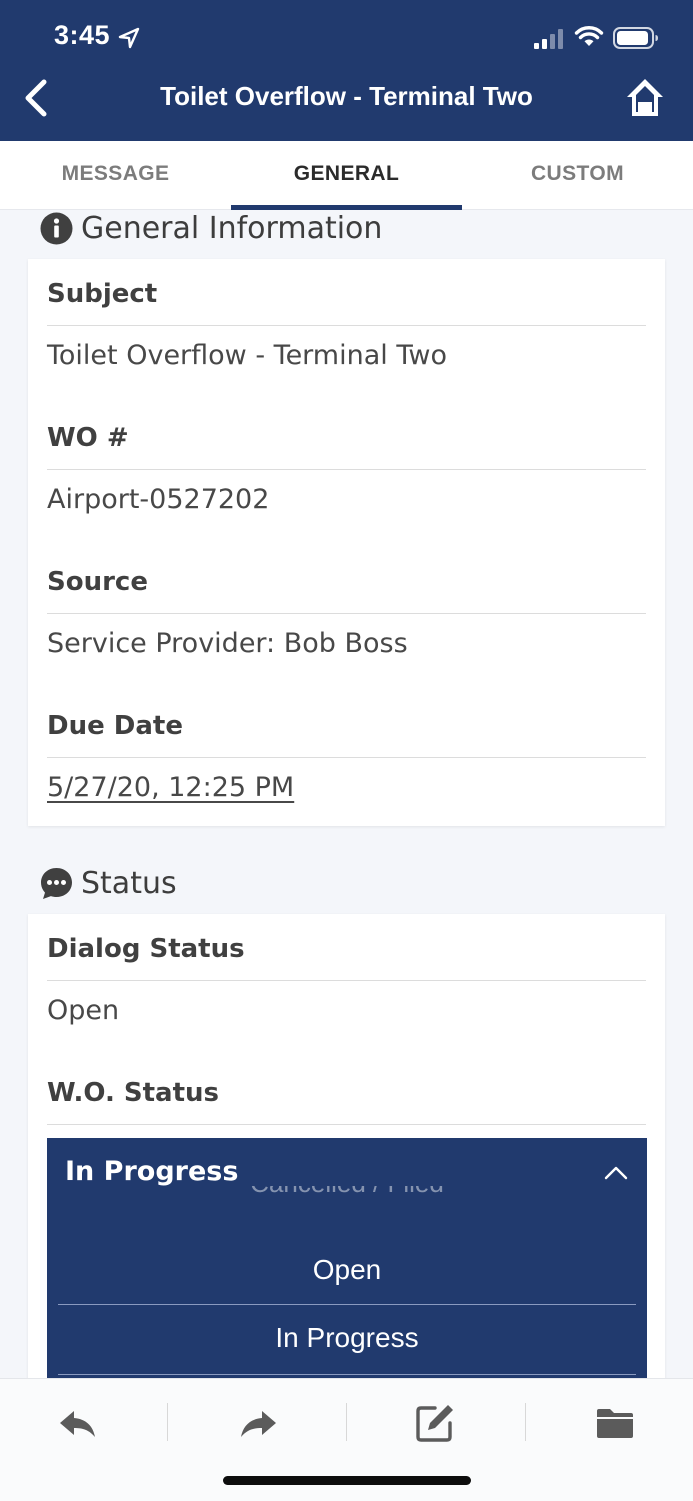 The width and height of the screenshot is (693, 1501). Describe the element at coordinates (129, 38) in the screenshot. I see `location-arrow-icon` at that location.